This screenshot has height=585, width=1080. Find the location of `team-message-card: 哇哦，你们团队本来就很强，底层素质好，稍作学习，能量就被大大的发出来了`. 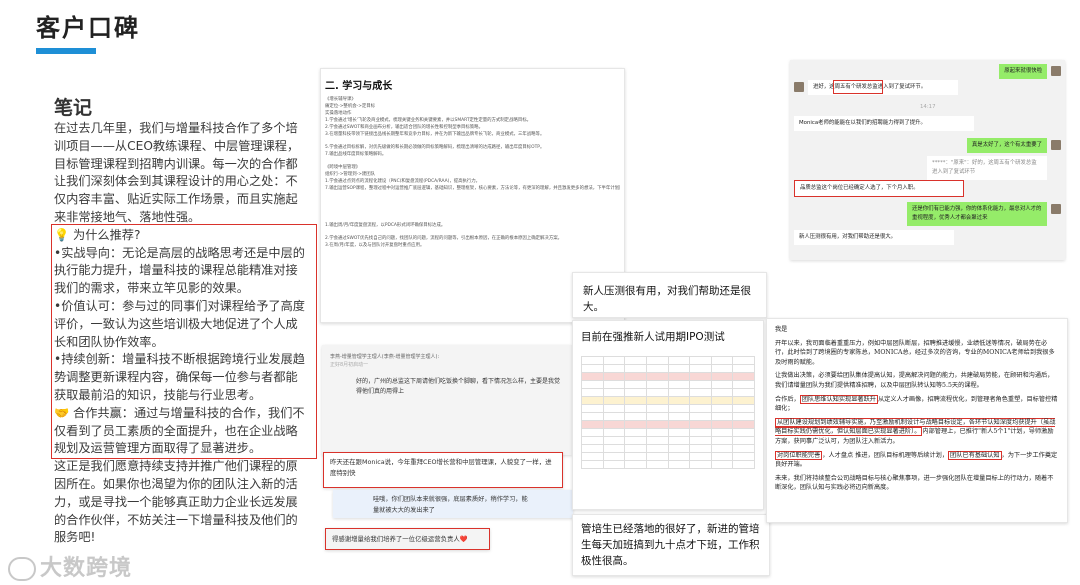

team-message-card: 哇哦，你们团队本来就很强，底层素质好，稍作学习，能量就被大大的发出来了 is located at coordinates (453, 504).